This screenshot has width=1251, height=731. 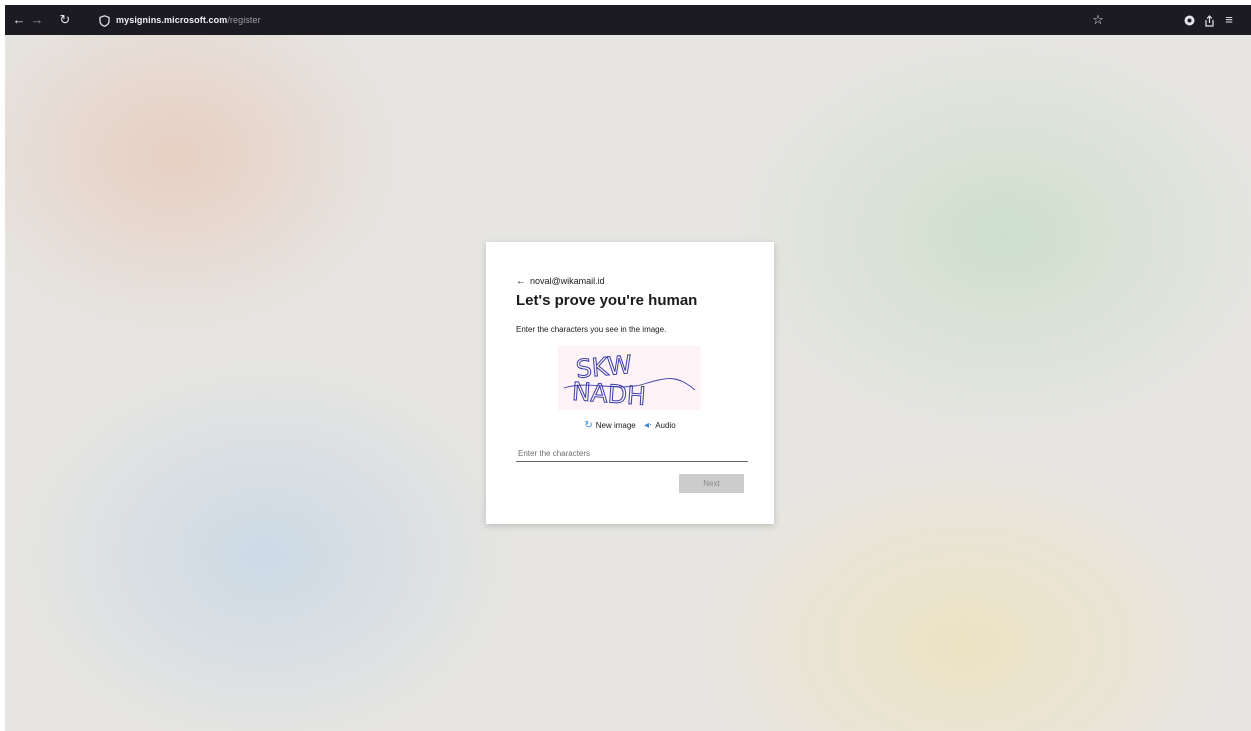 I want to click on captcha-image: SKW NADH, so click(x=629, y=378).